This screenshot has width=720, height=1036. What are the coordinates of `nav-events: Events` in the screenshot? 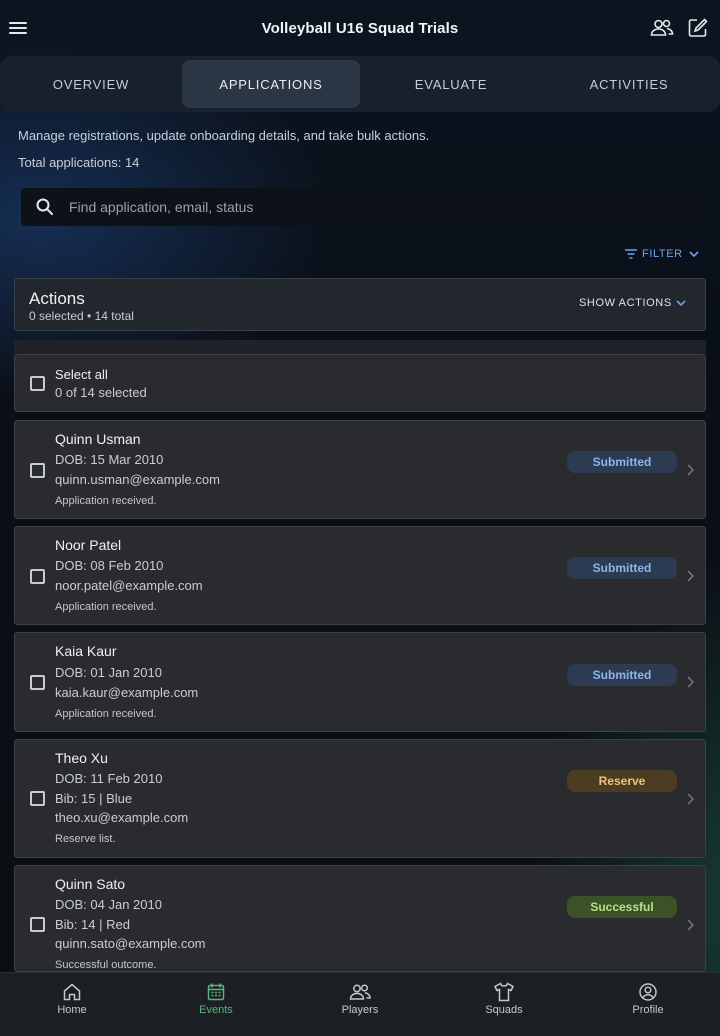 It's located at (216, 1004).